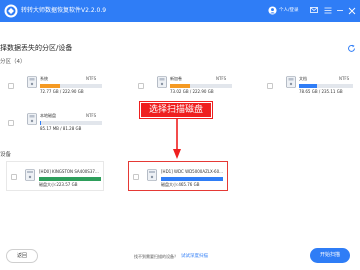 This screenshot has height=270, width=360. Describe the element at coordinates (36, 48) in the screenshot. I see `page-title: 择数据丢失的分区/设备` at that location.